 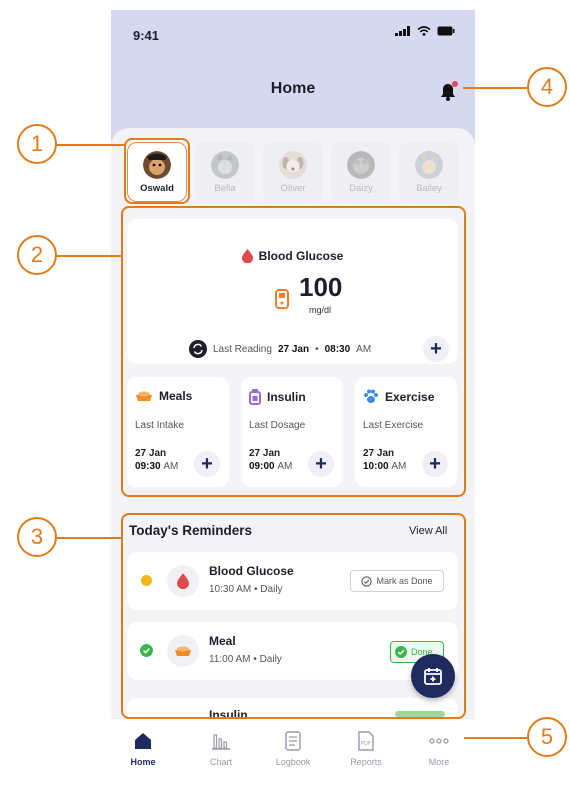 I want to click on tab-chart: Chart, so click(x=221, y=749).